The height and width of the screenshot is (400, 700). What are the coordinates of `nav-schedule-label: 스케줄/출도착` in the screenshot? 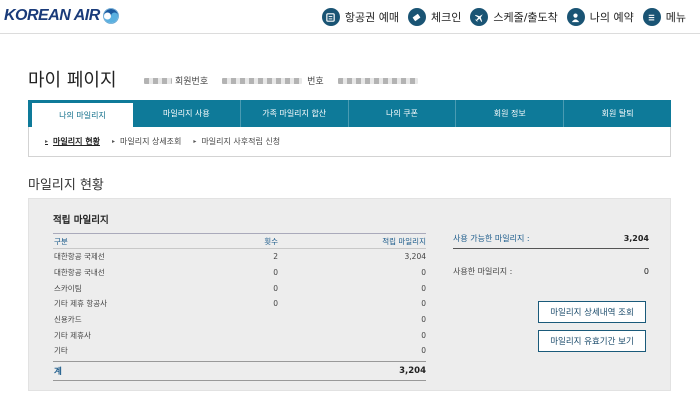 It's located at (525, 17).